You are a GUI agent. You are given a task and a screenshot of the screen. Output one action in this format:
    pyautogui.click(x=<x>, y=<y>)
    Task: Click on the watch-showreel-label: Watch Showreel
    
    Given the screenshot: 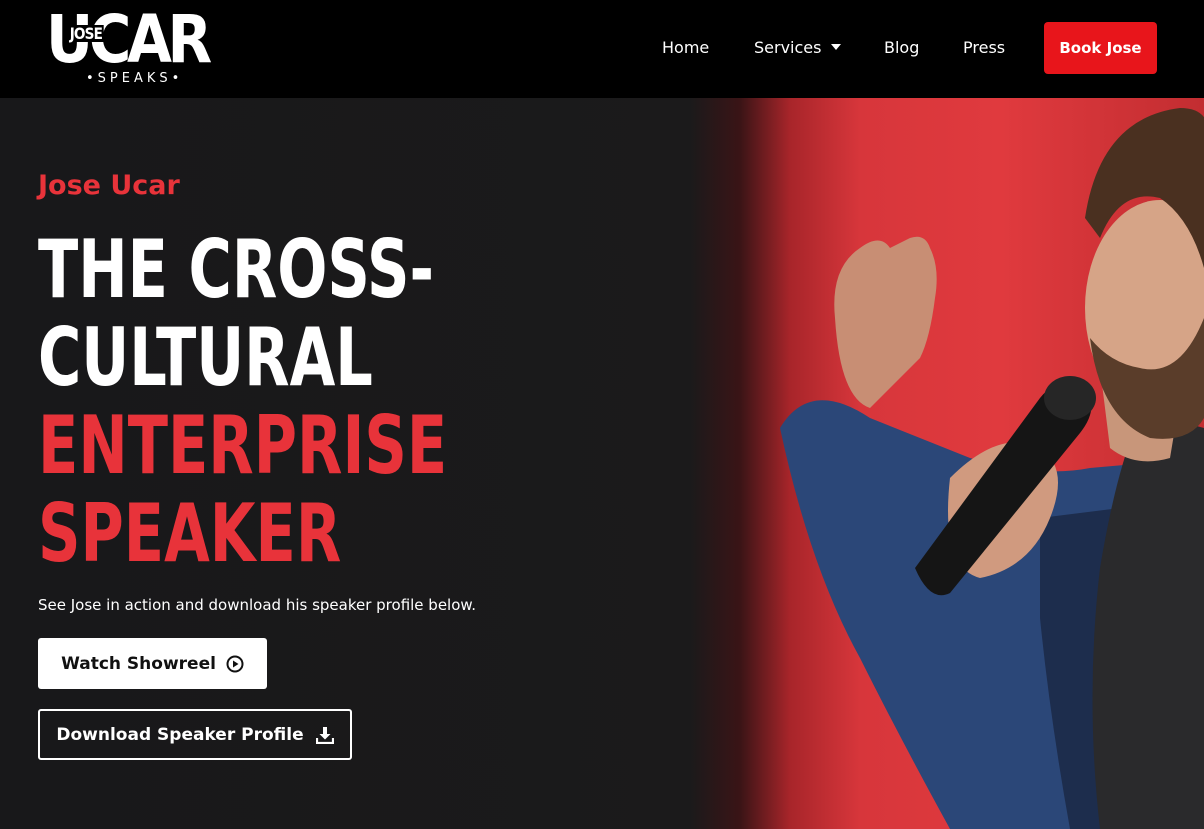 What is the action you would take?
    pyautogui.click(x=138, y=663)
    